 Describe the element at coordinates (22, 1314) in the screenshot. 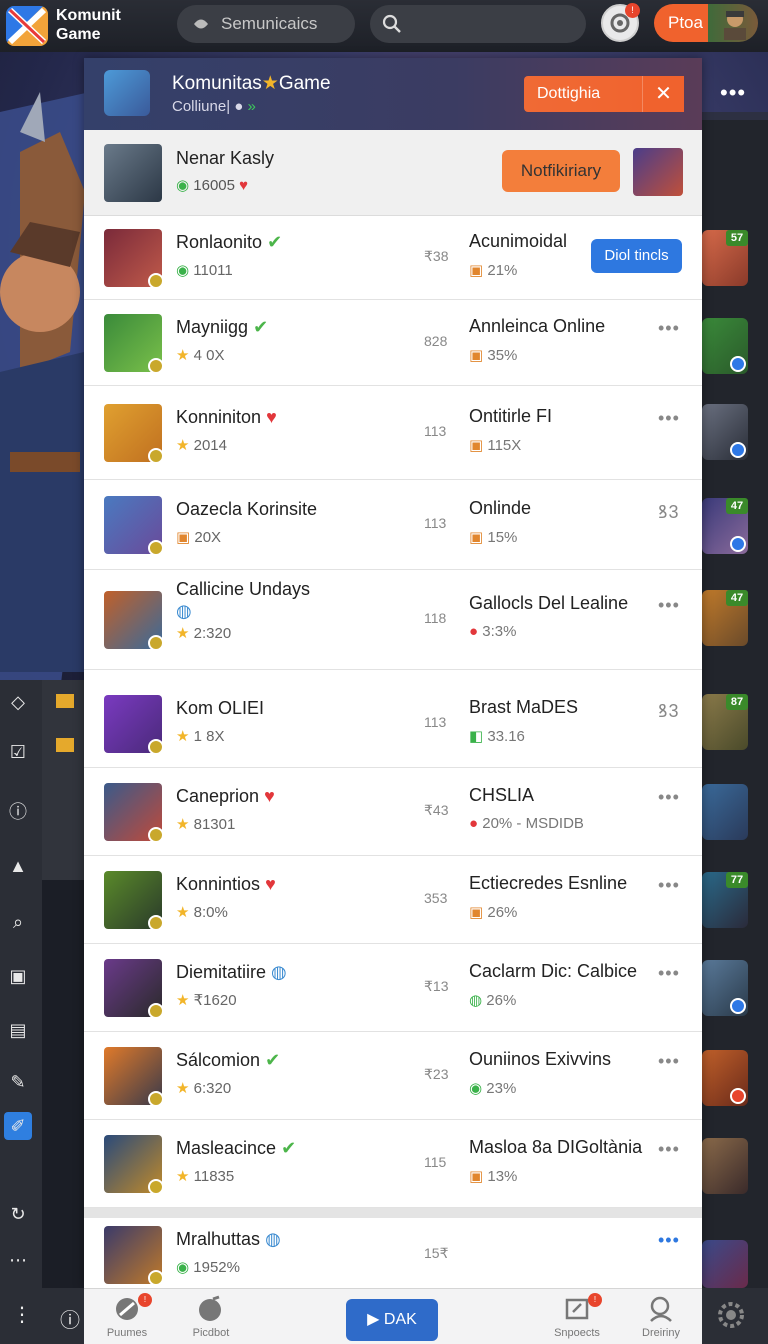

I see `more-vertical-icon: ⋮` at that location.